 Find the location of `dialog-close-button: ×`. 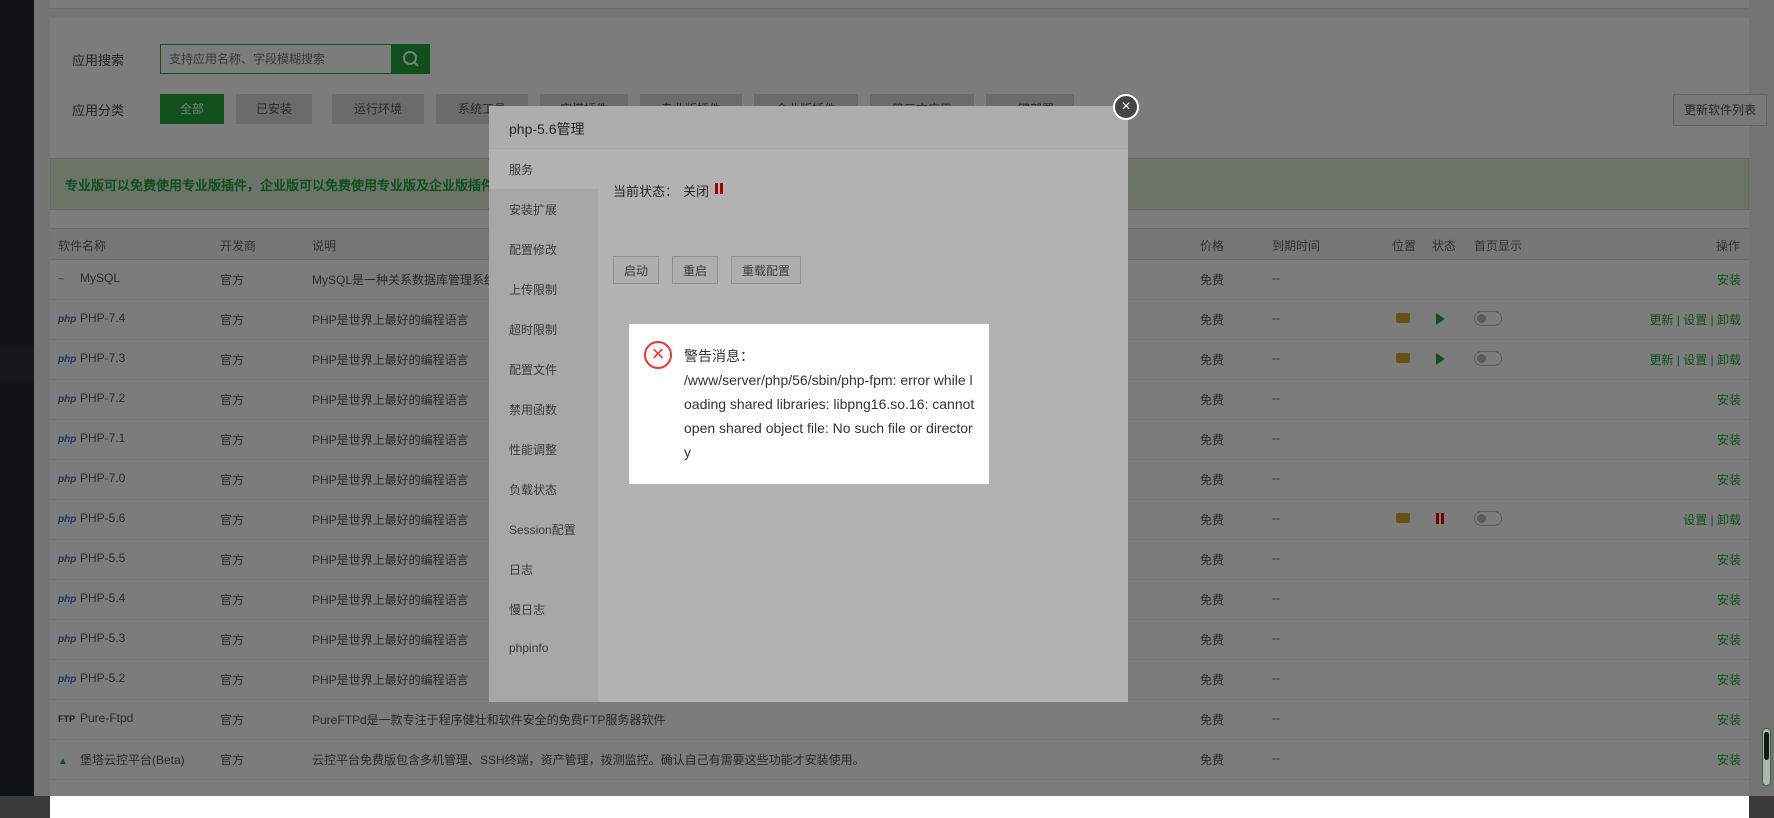

dialog-close-button: × is located at coordinates (1126, 107).